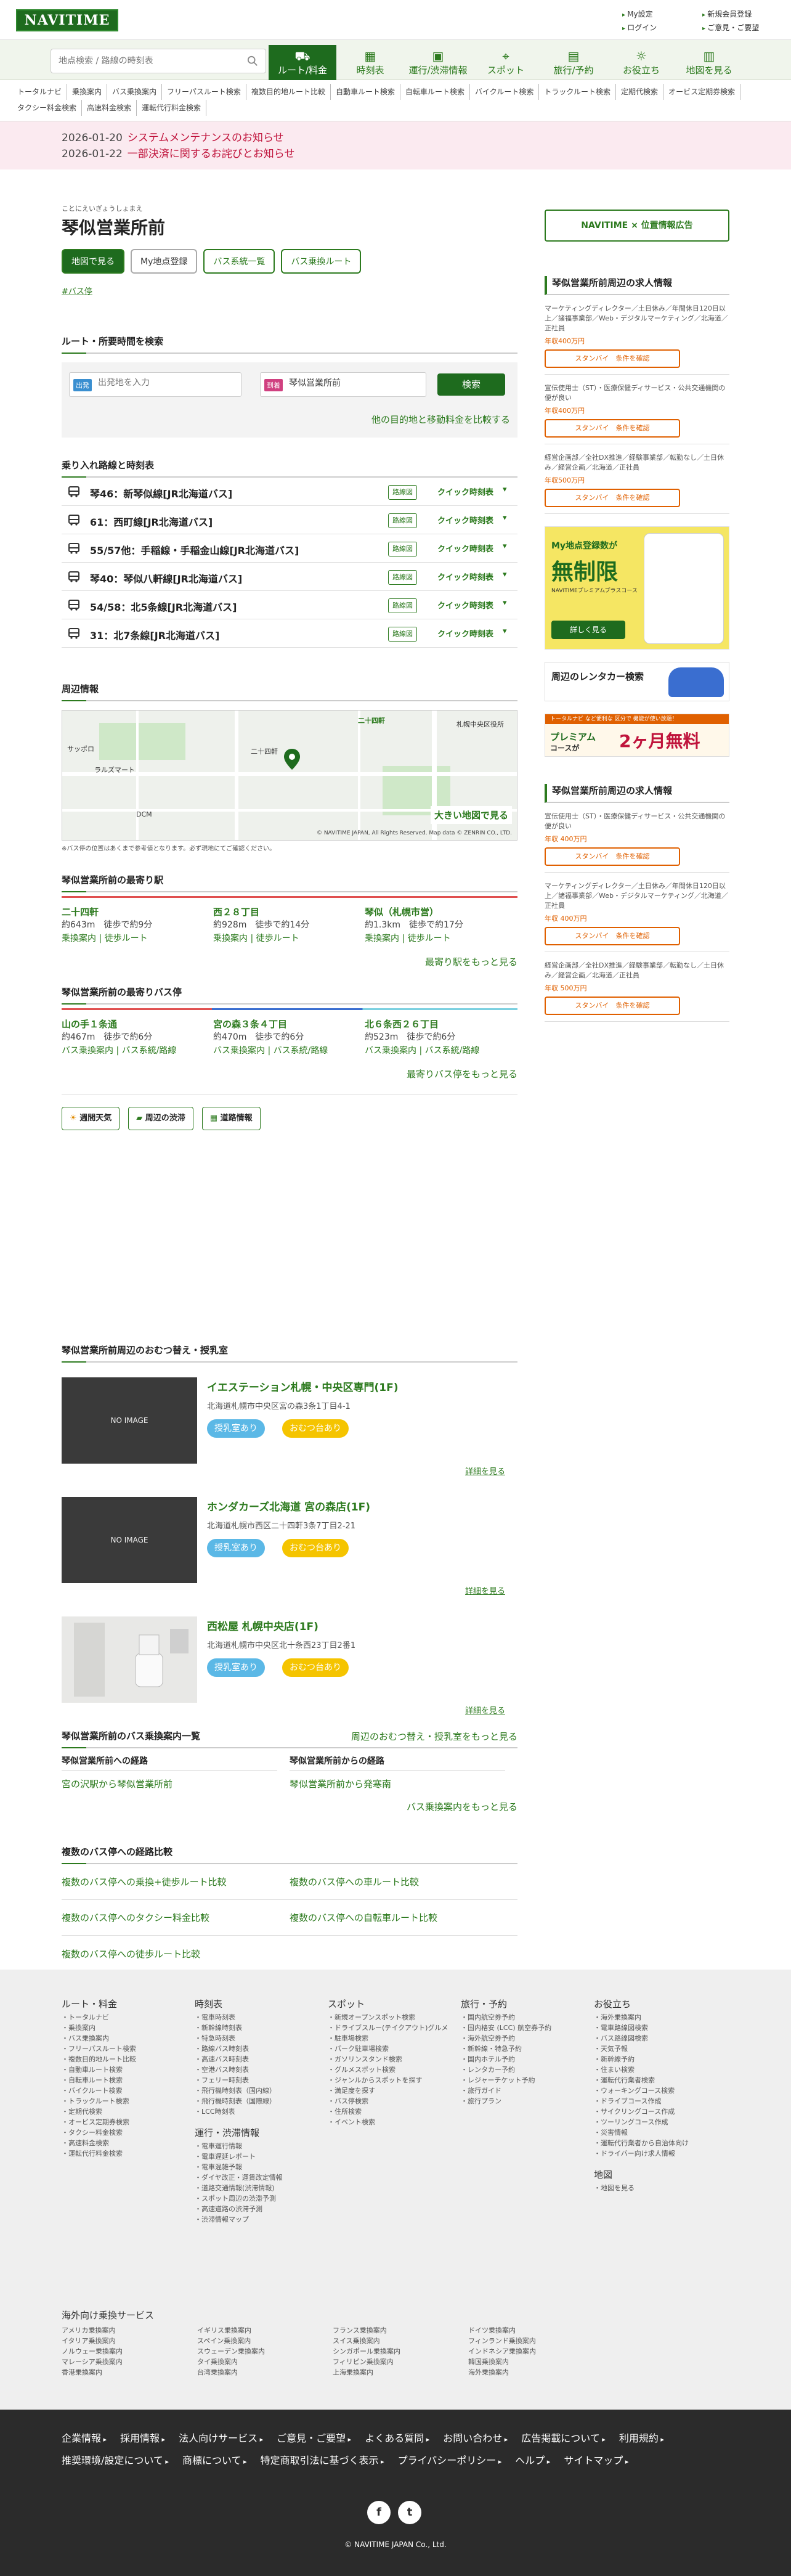  Describe the element at coordinates (204, 92) in the screenshot. I see `subnav-item: フリーパスルート検索` at that location.